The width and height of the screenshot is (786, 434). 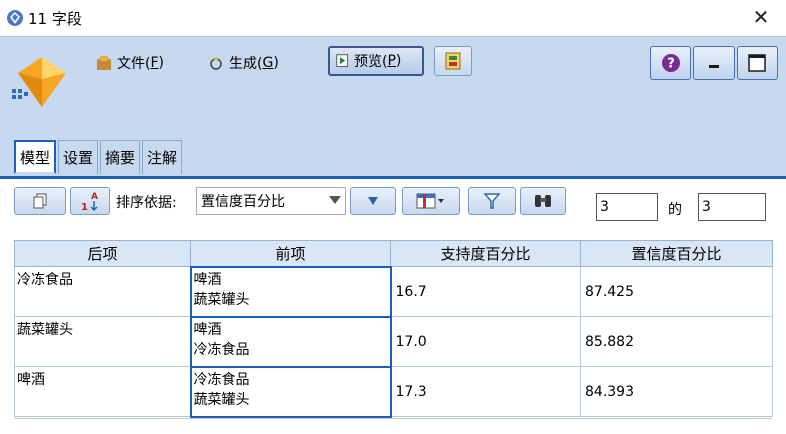 What do you see at coordinates (393, 426) in the screenshot?
I see `table-footer` at bounding box center [393, 426].